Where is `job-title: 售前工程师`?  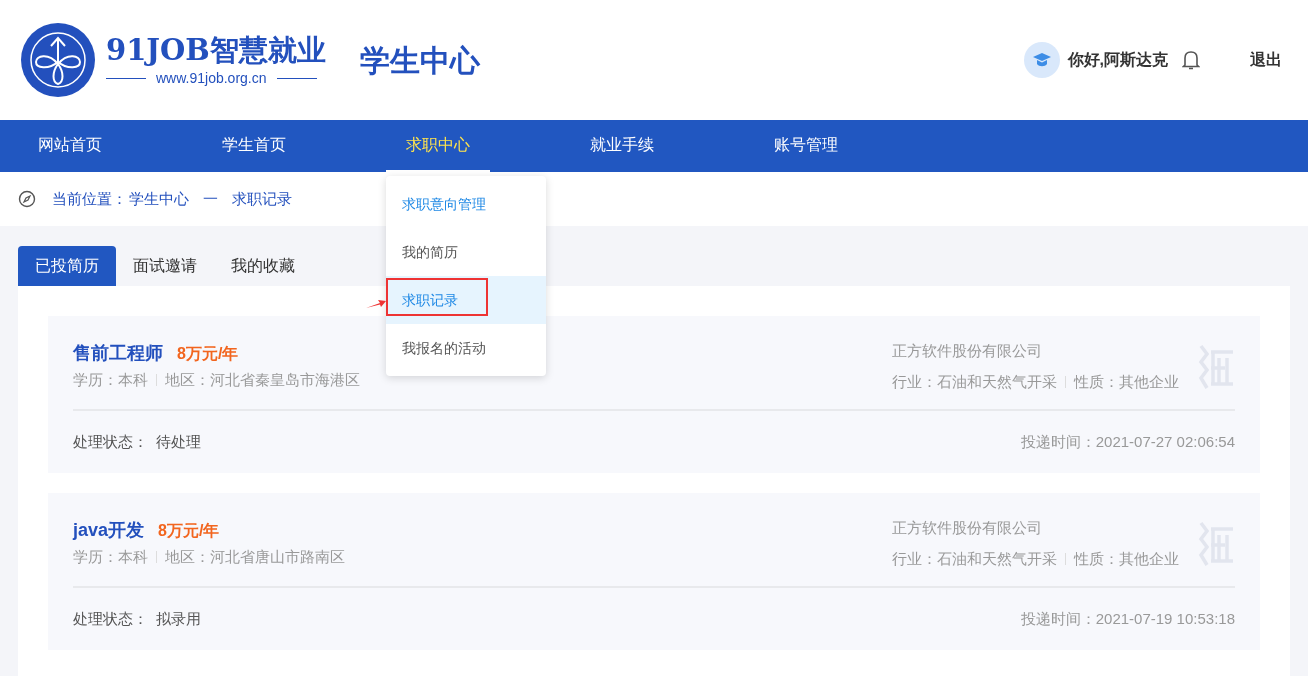 job-title: 售前工程师 is located at coordinates (118, 353).